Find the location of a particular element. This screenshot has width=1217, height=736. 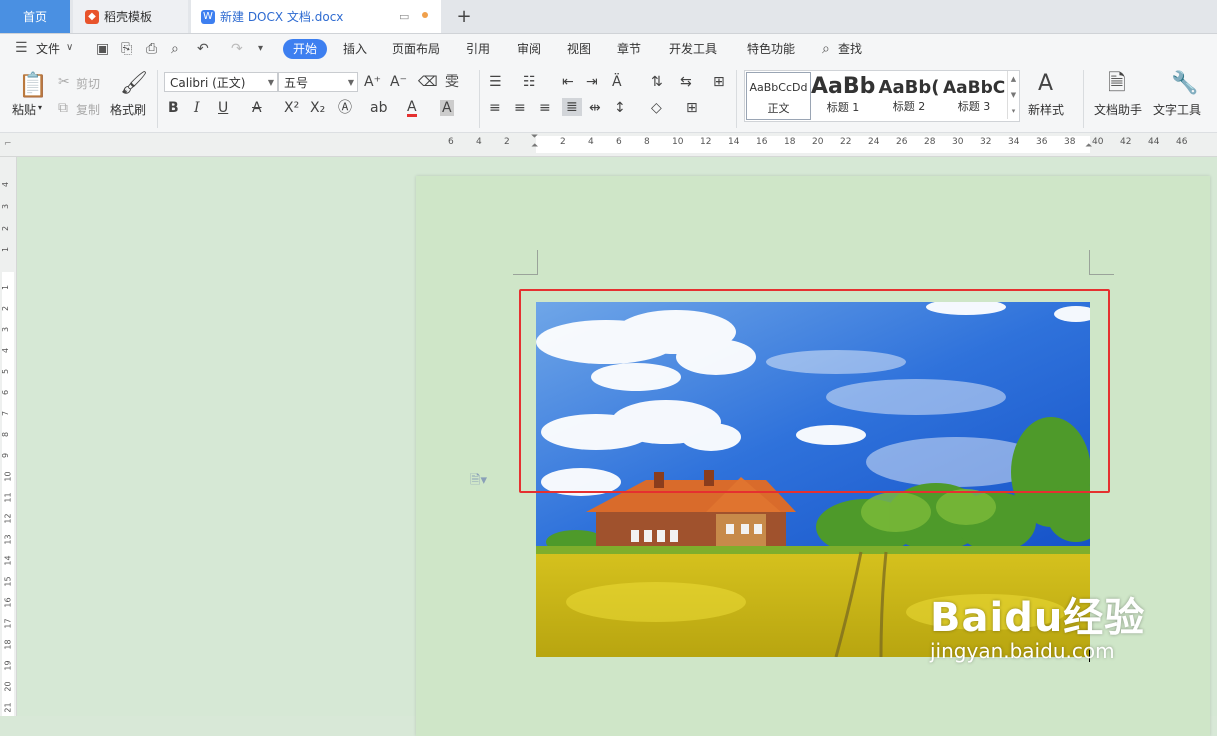

menu-file: 文件 is located at coordinates (48, 49).